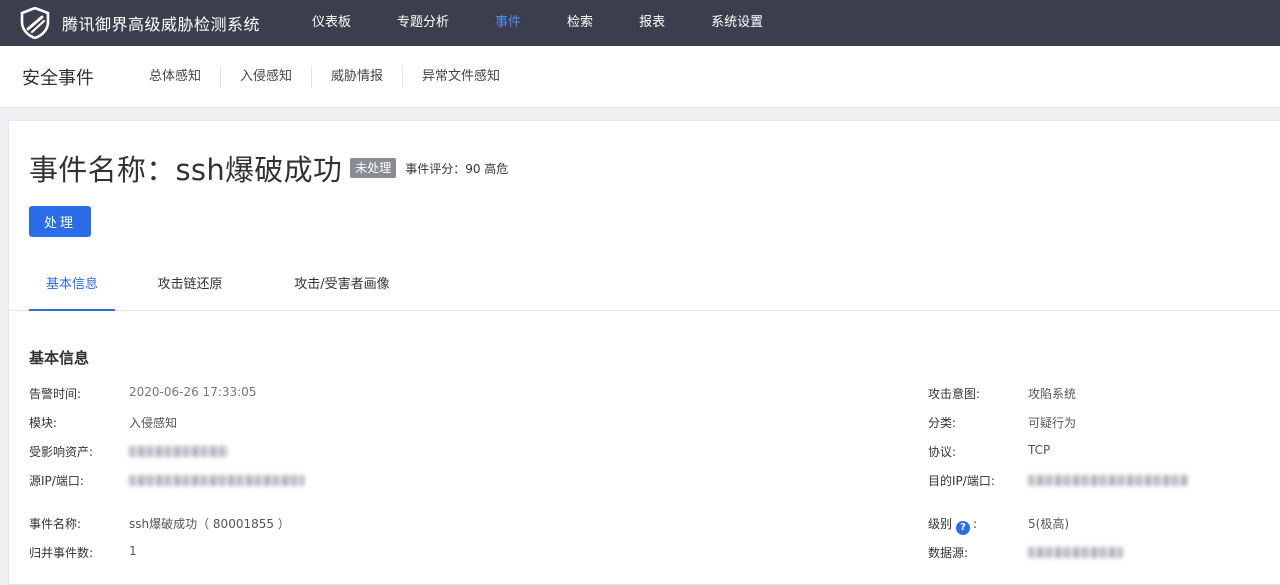 The width and height of the screenshot is (1280, 585). I want to click on subnav-threat-intel: 威胁情报, so click(358, 76).